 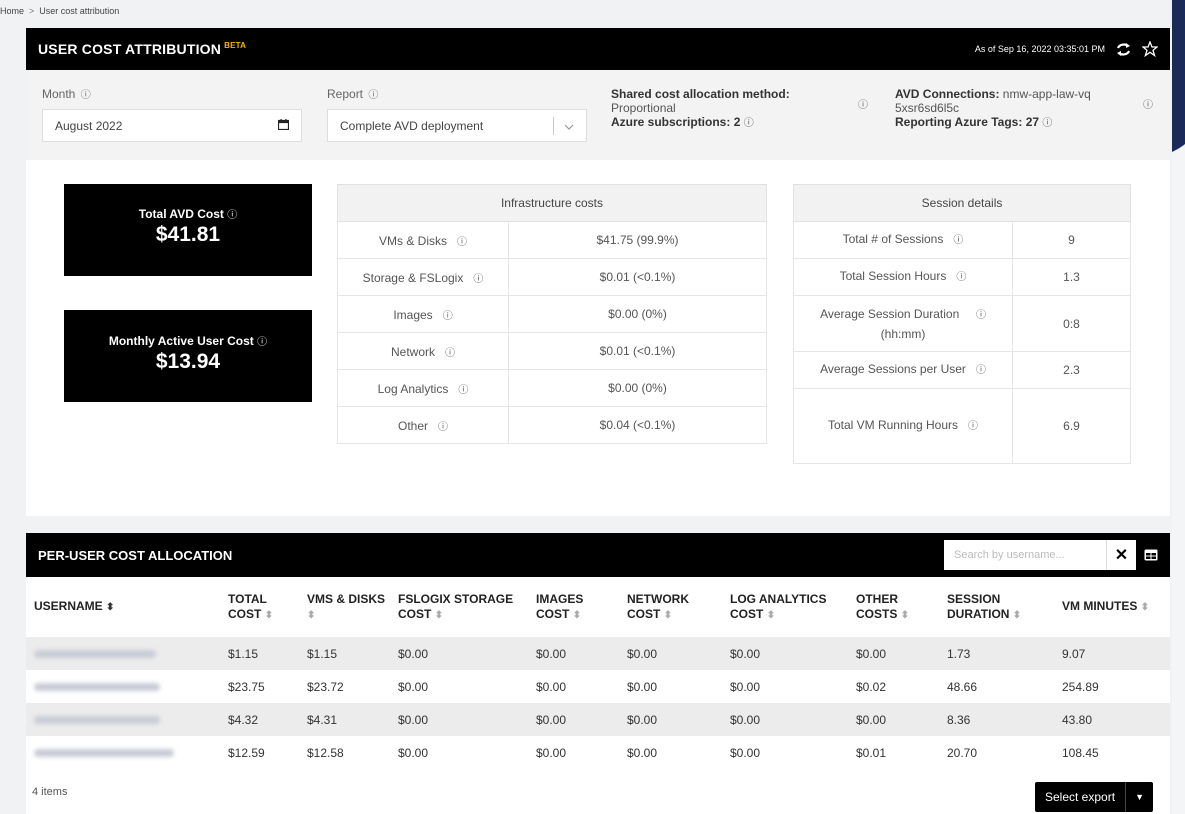 I want to click on column-header: SESSION DURATION ⬍, so click(x=998, y=607).